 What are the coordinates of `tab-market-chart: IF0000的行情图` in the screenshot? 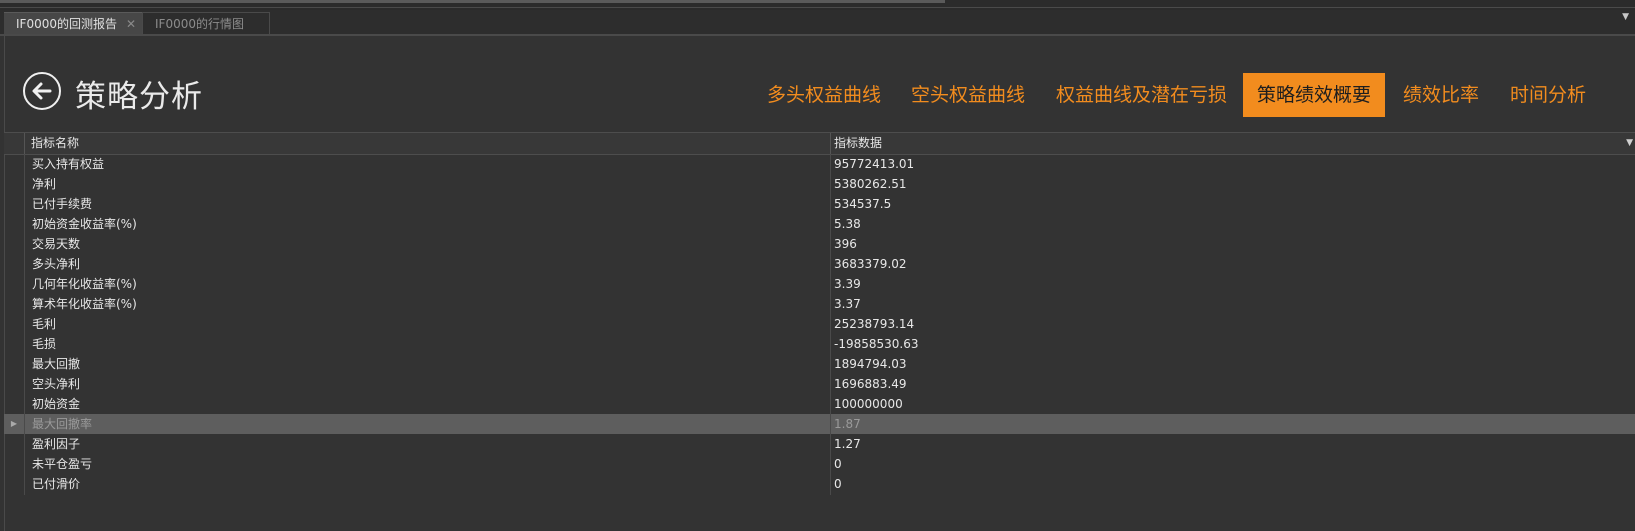 It's located at (206, 23).